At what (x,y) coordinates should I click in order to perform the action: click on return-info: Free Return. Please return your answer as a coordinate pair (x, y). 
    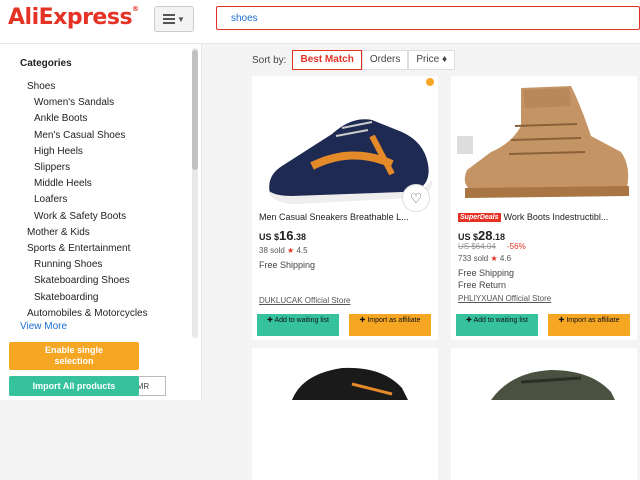
    Looking at the image, I should click on (482, 285).